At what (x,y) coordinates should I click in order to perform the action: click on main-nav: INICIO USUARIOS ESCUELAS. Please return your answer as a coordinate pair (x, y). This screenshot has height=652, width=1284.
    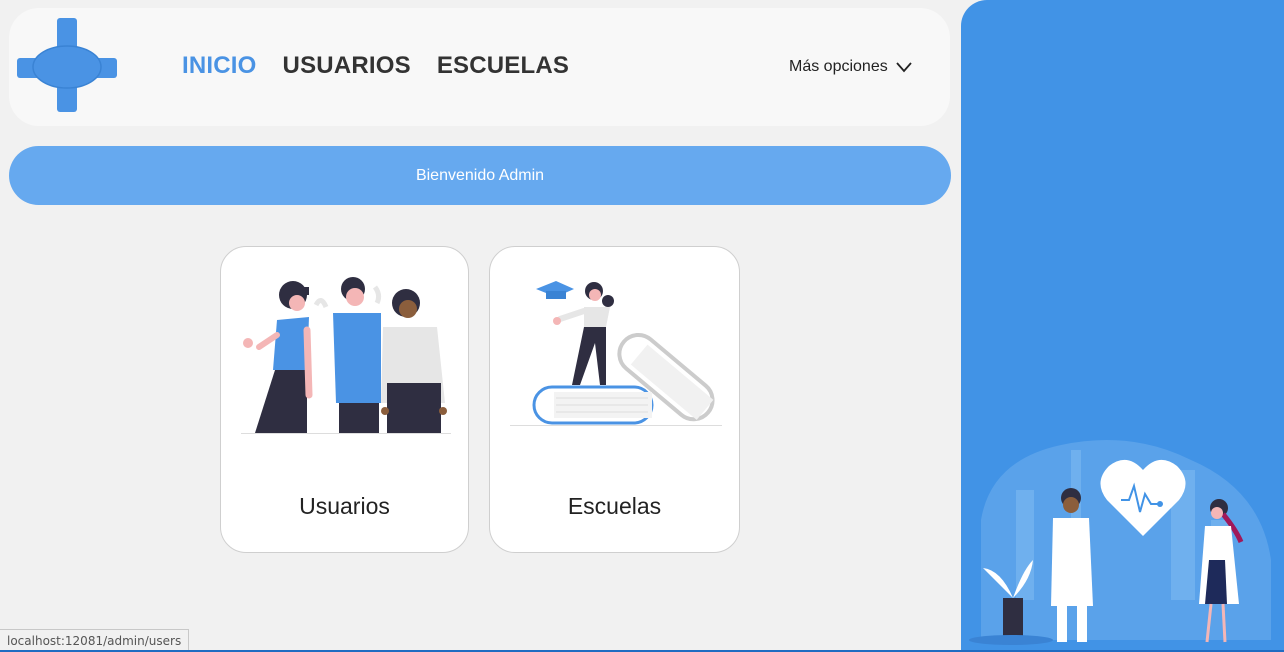
    Looking at the image, I should click on (388, 66).